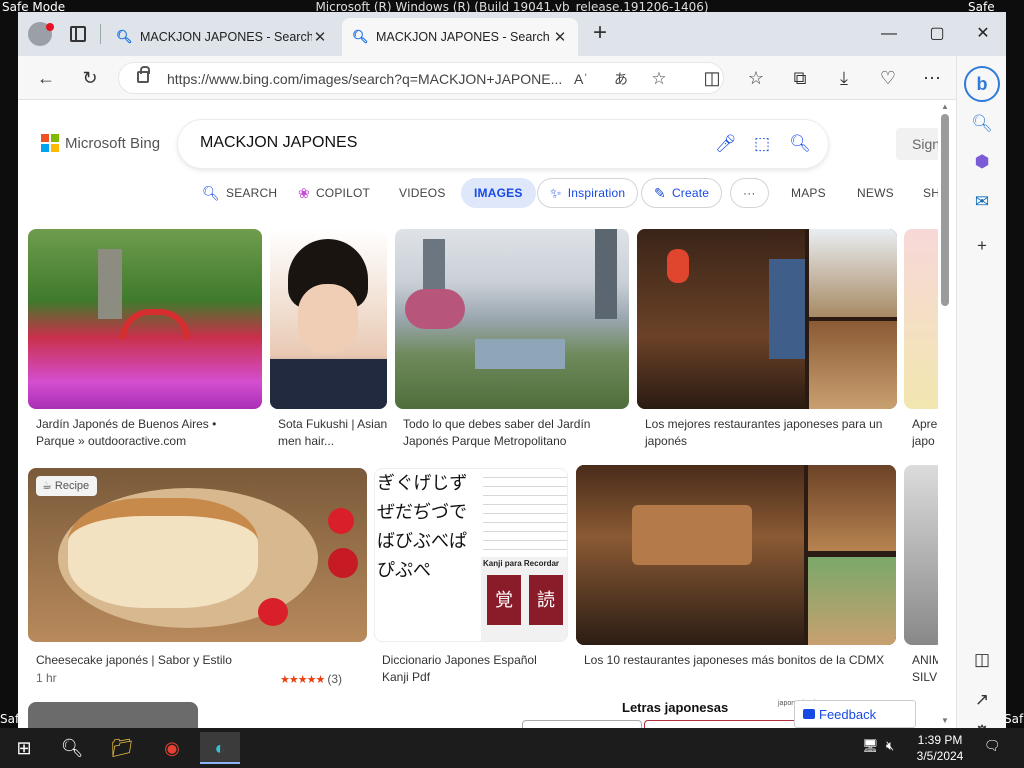  Describe the element at coordinates (503, 144) in the screenshot. I see `search-box: MACKJON JAPONES 🎤︎ ⬚ 🔍︎` at that location.